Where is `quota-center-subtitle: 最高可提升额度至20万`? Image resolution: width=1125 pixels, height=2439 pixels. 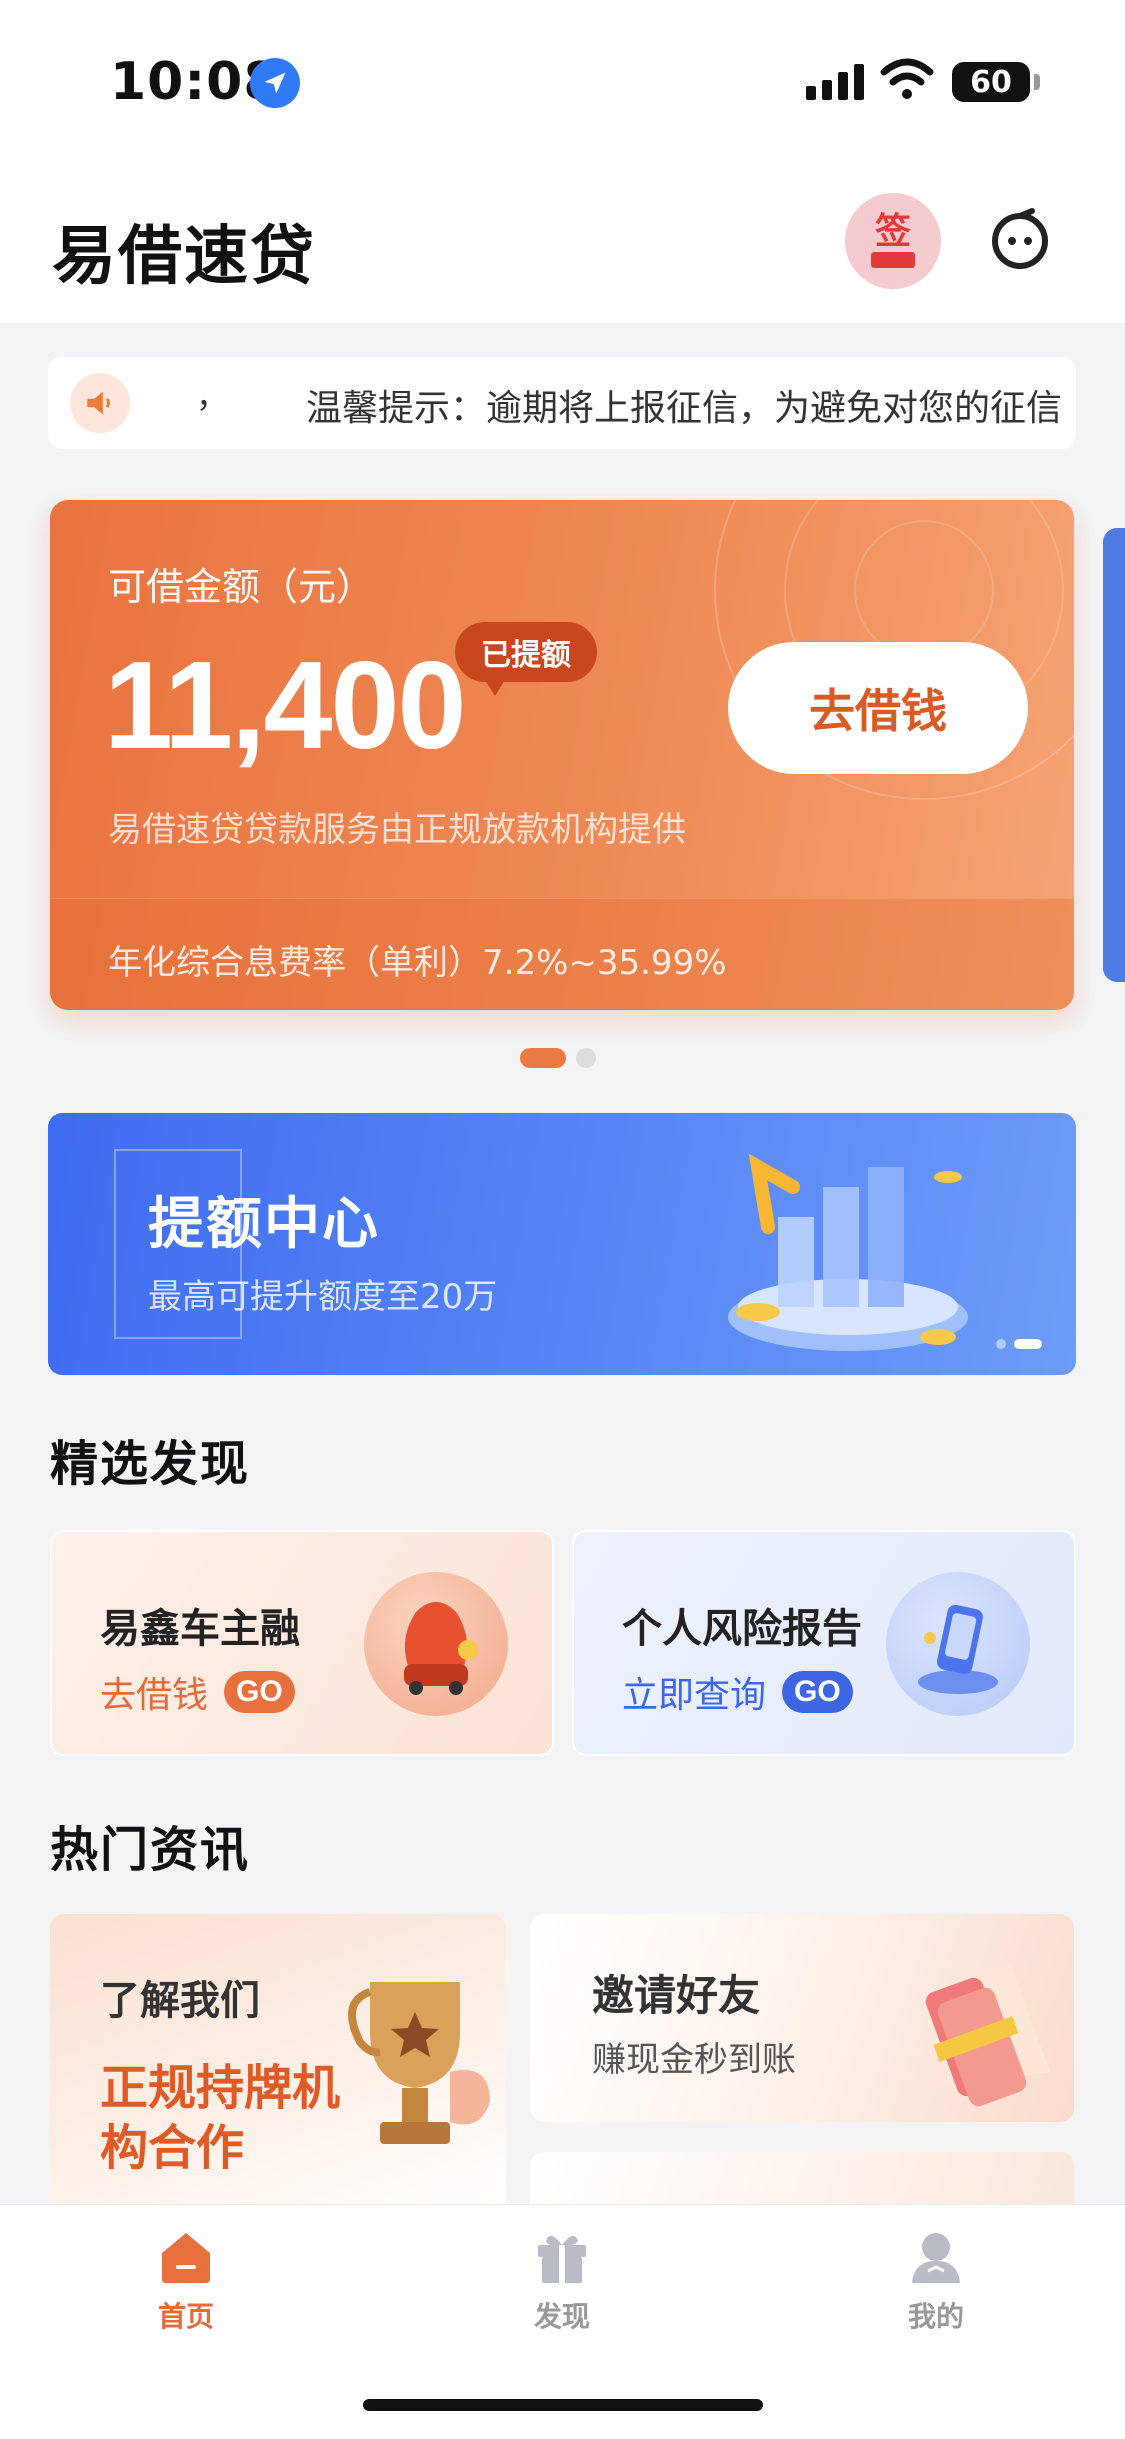
quota-center-subtitle: 最高可提升额度至20万 is located at coordinates (323, 1297).